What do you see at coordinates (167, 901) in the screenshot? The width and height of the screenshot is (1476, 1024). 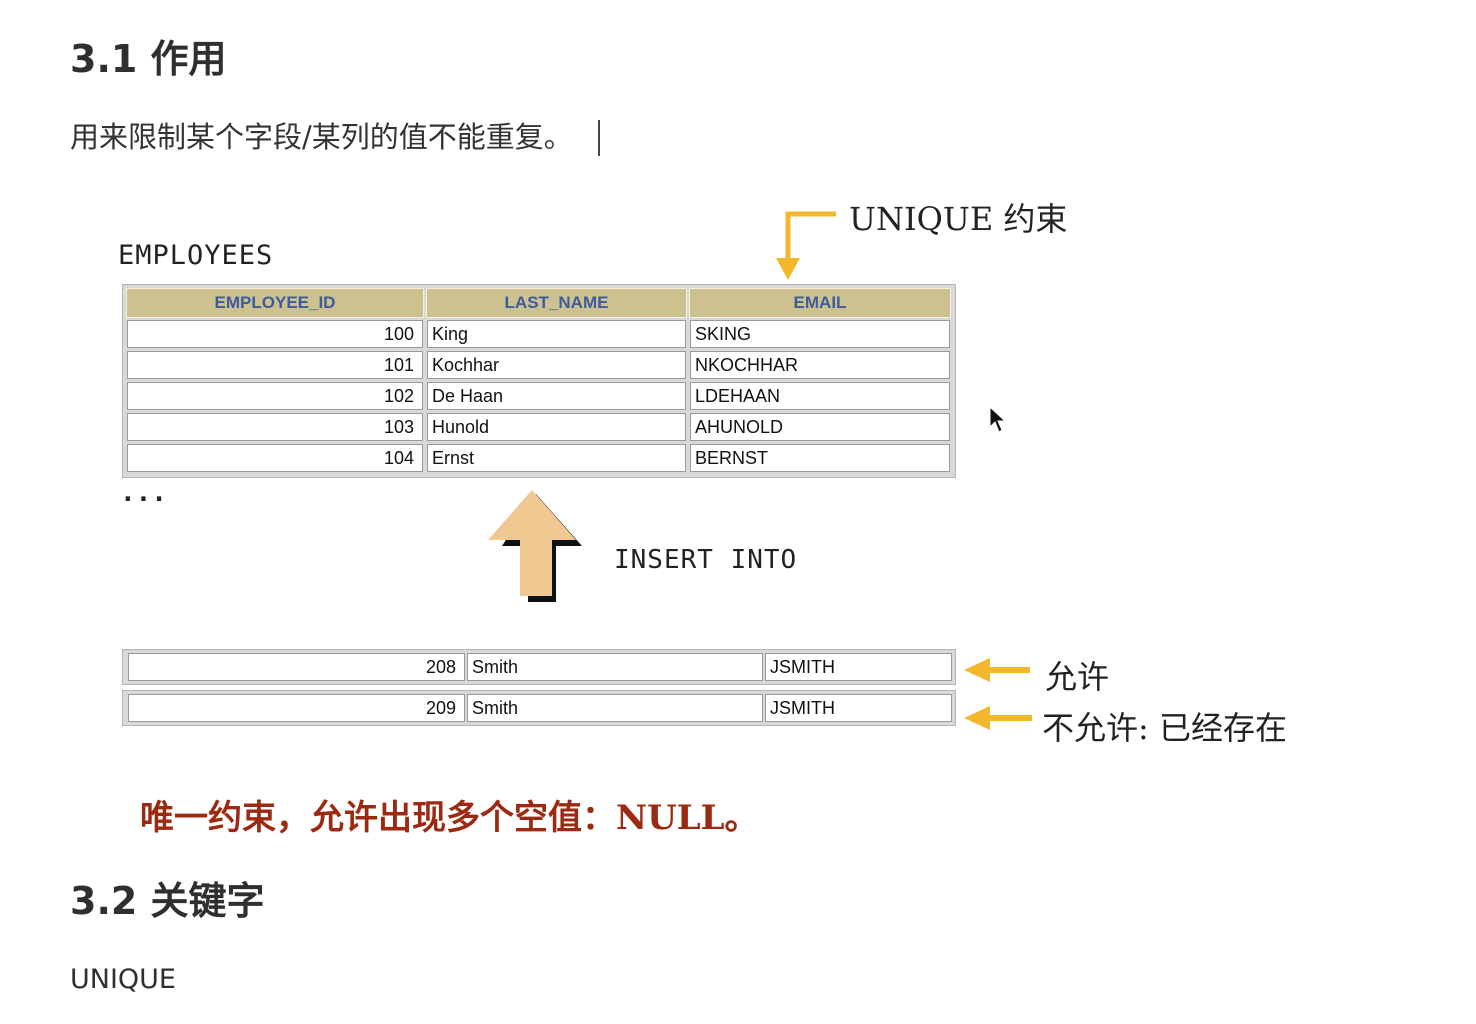 I see `section-3-2-title: 3.2 关键字` at bounding box center [167, 901].